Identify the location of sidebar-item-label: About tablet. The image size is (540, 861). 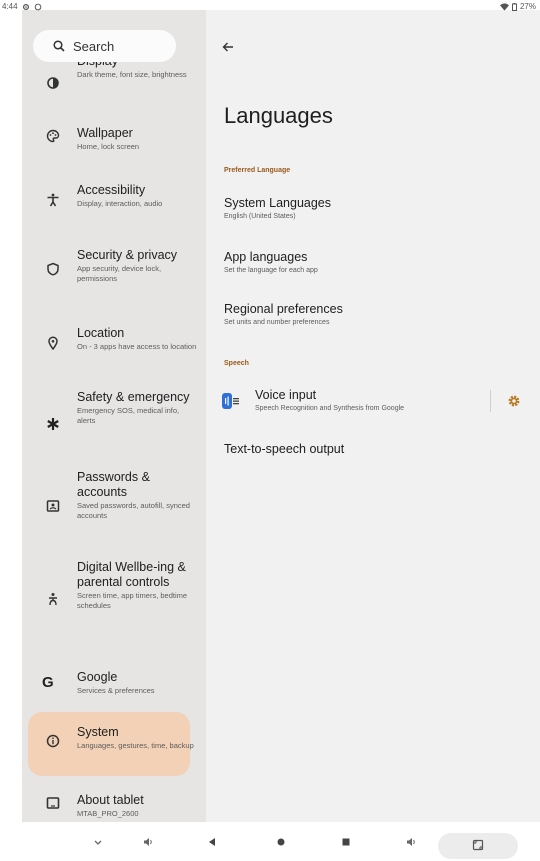
(110, 800).